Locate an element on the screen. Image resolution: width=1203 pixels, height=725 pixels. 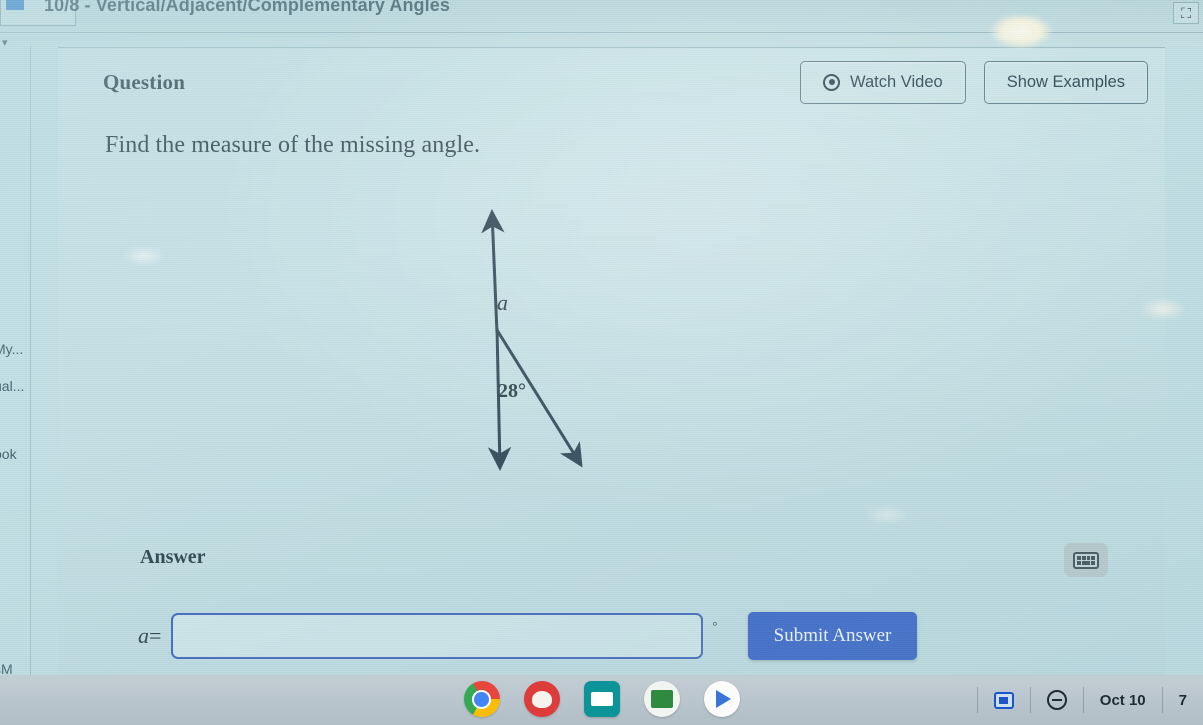
question-header-actions: Watch Video Show Examples is located at coordinates (974, 82).